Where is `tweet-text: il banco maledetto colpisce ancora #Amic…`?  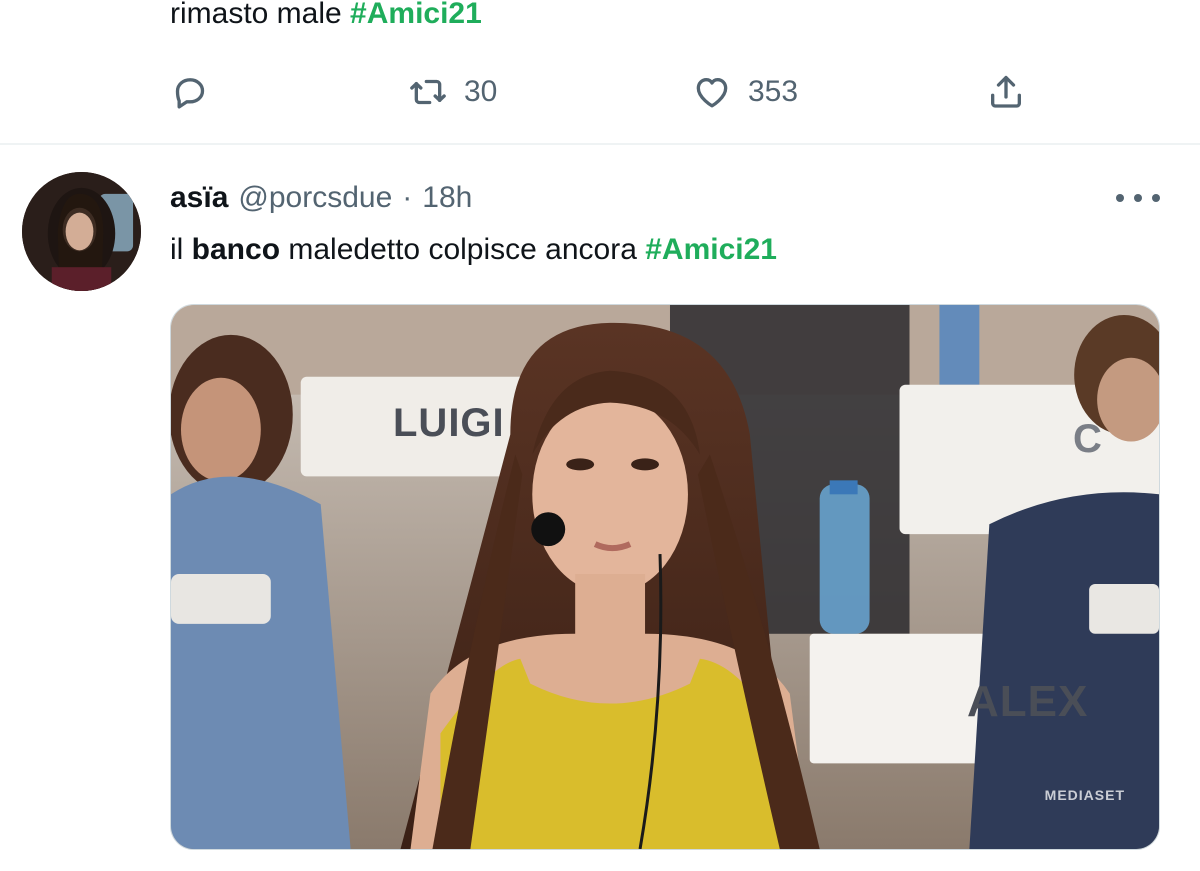 tweet-text: il banco maledetto colpisce ancora #Amic… is located at coordinates (473, 249).